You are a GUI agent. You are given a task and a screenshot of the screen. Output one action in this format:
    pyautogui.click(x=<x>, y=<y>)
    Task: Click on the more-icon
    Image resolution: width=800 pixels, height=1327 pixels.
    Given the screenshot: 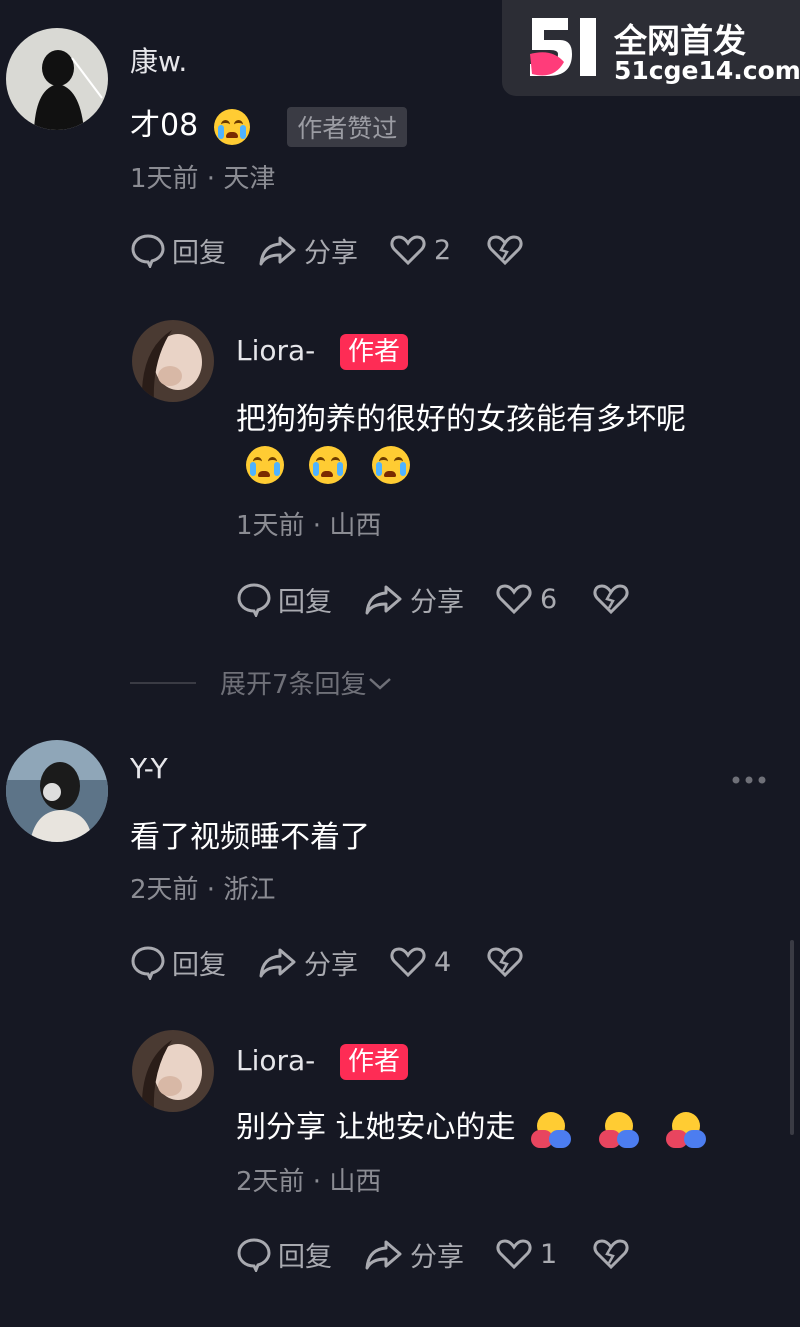 What is the action you would take?
    pyautogui.click(x=750, y=780)
    